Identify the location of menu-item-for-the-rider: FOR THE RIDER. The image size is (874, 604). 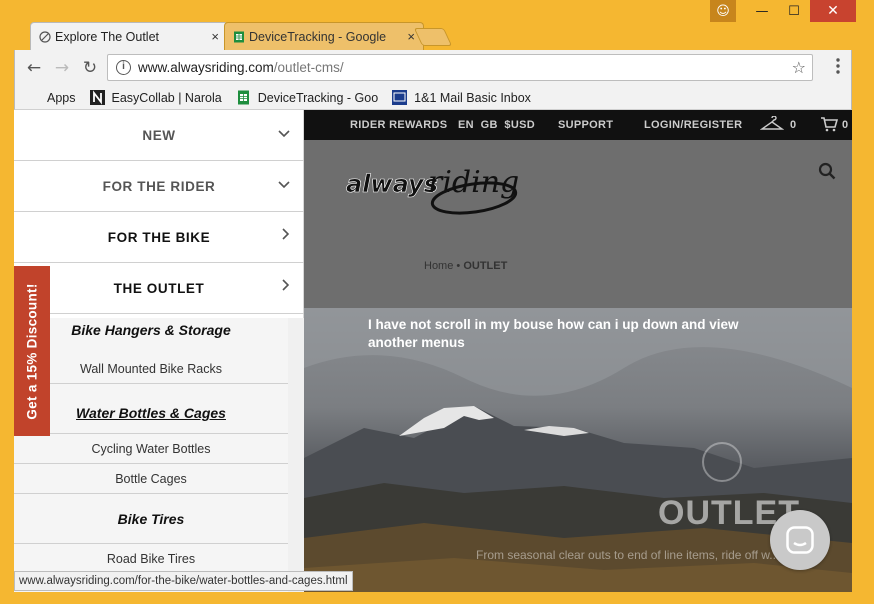
(159, 186).